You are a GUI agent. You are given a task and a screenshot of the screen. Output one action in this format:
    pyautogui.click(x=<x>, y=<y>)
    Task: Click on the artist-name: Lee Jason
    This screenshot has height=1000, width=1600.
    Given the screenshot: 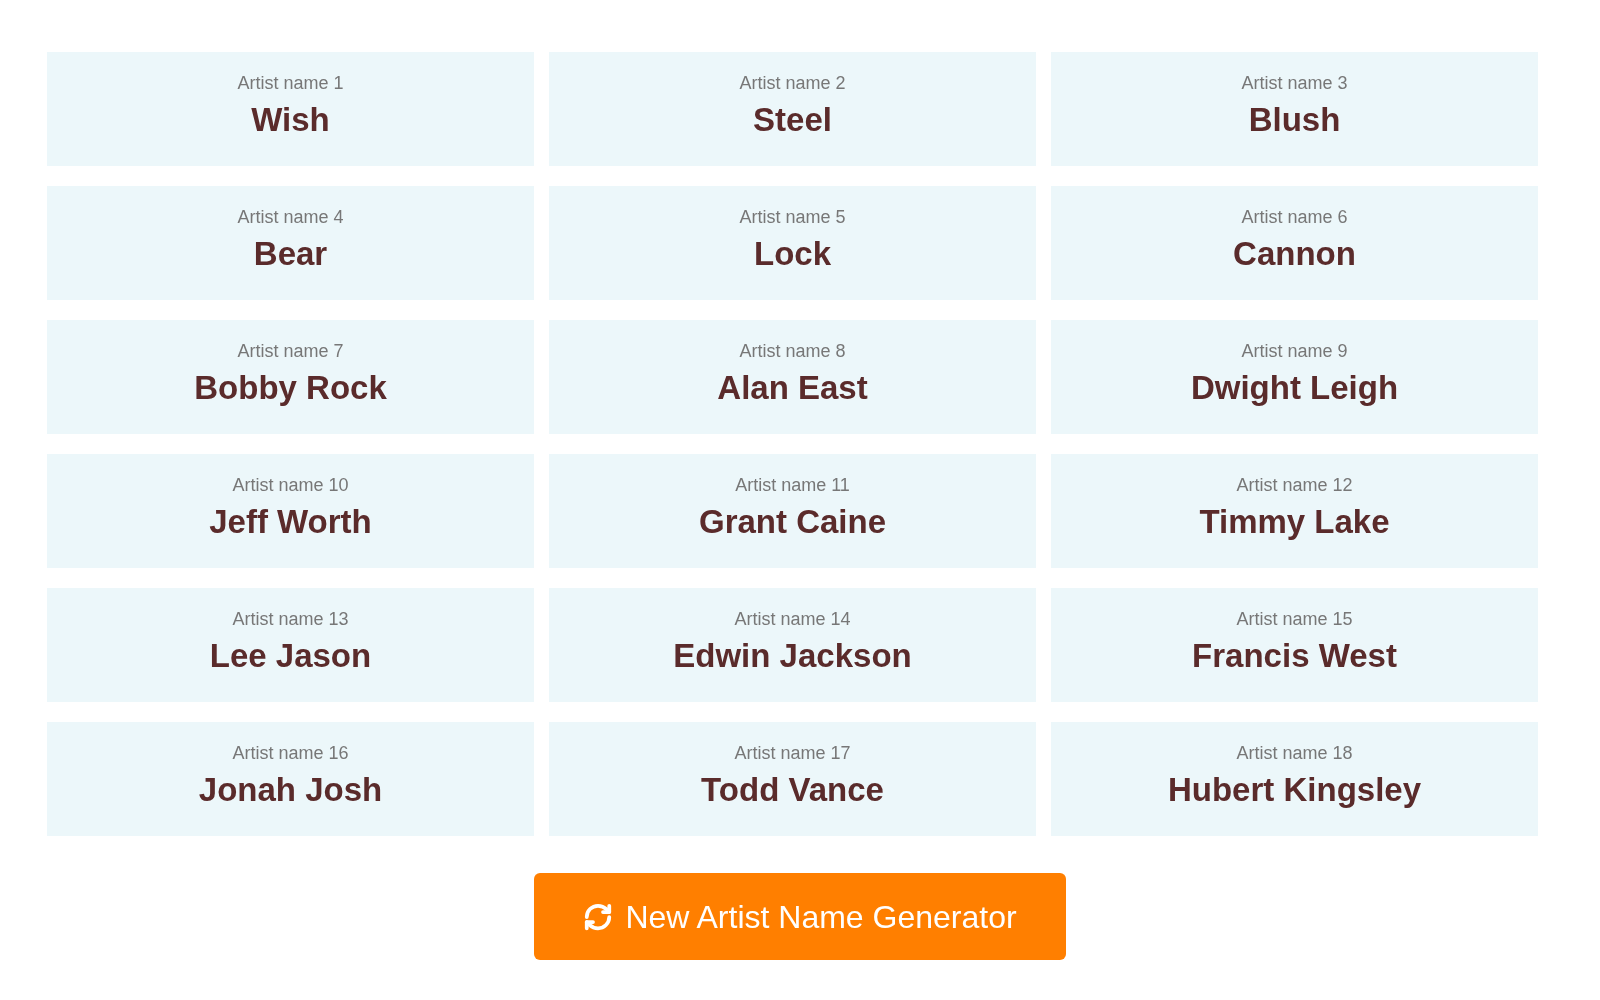 What is the action you would take?
    pyautogui.click(x=290, y=656)
    